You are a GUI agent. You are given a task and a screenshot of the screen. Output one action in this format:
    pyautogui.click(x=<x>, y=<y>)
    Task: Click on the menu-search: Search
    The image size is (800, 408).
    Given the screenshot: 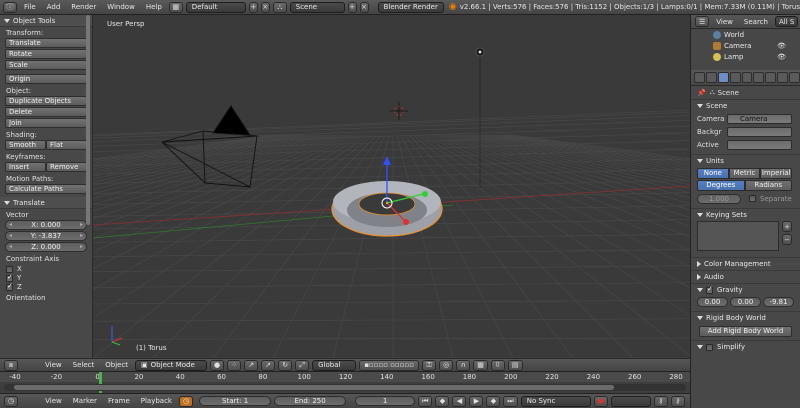 What is the action you would take?
    pyautogui.click(x=756, y=22)
    